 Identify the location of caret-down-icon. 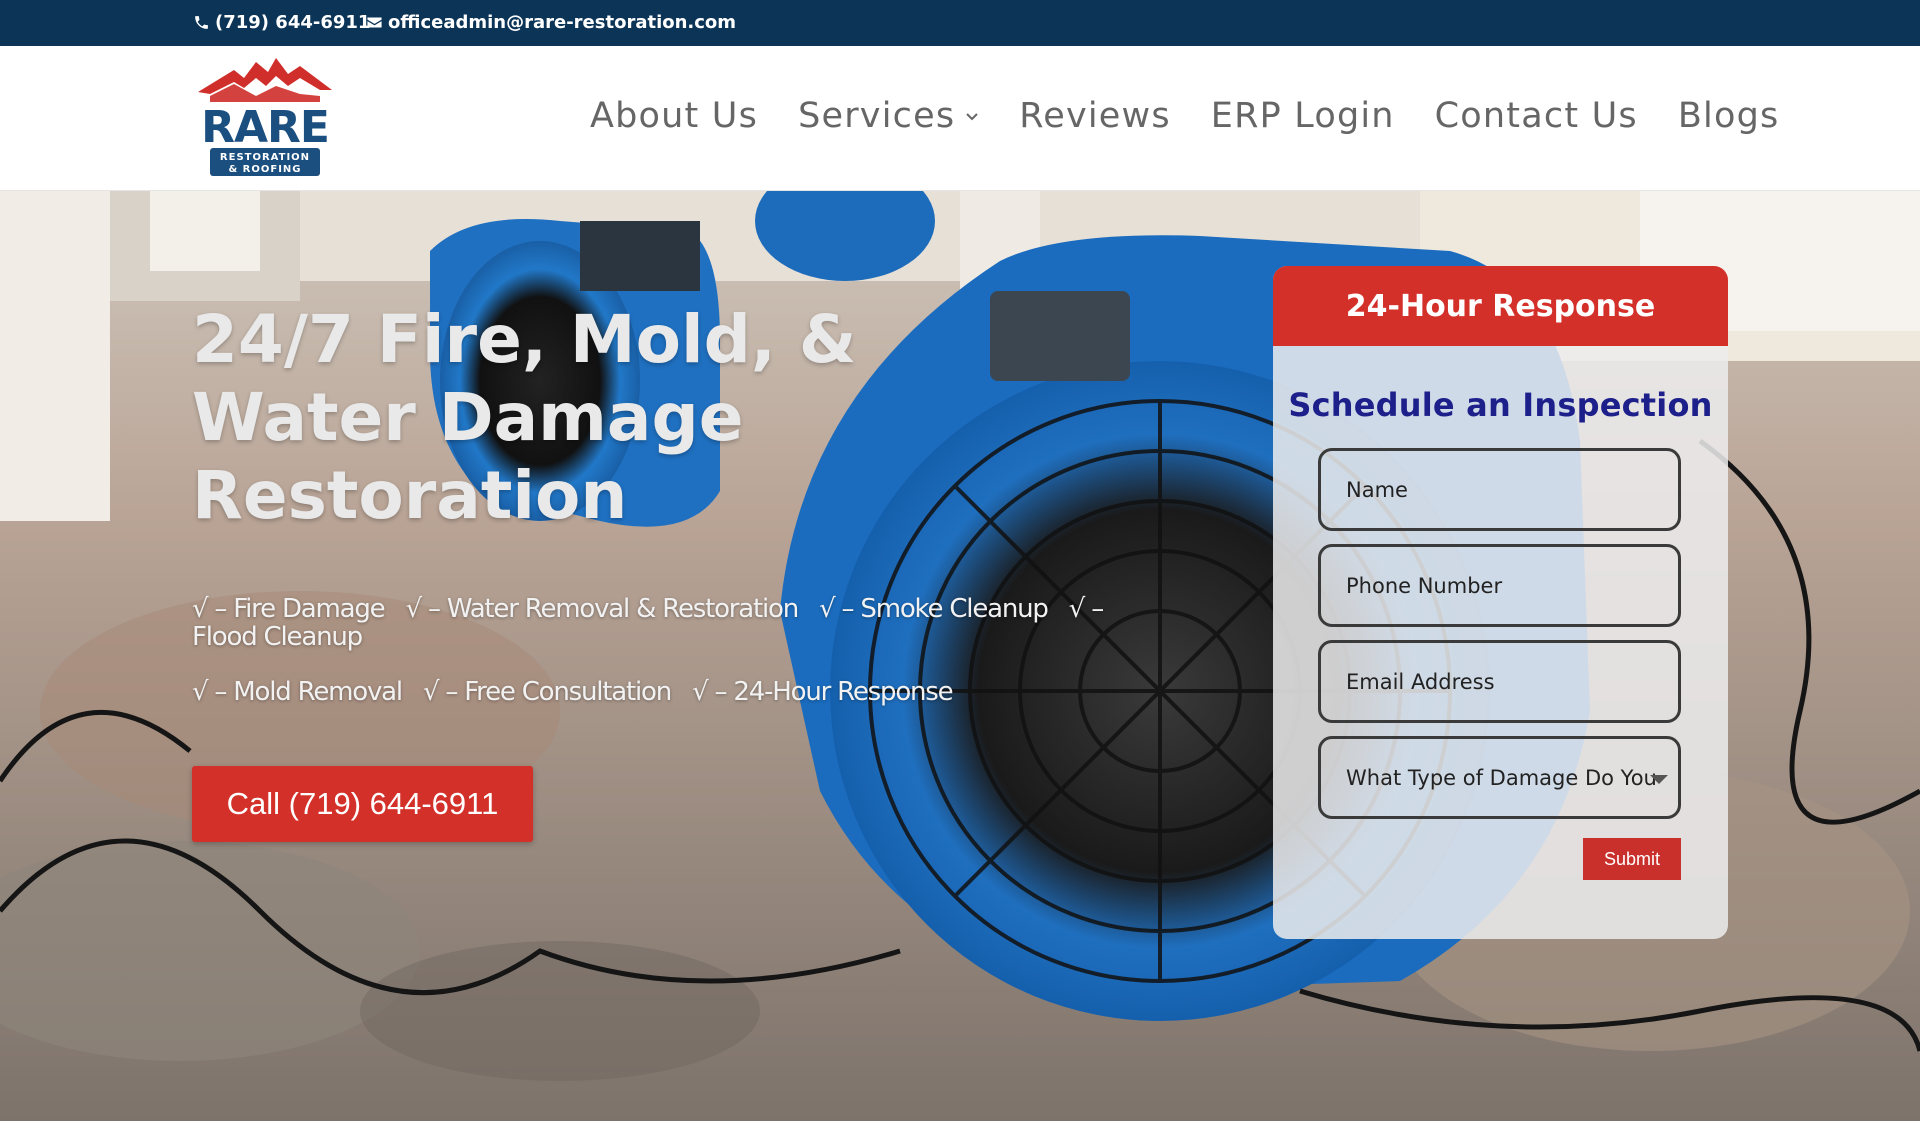
(1659, 779).